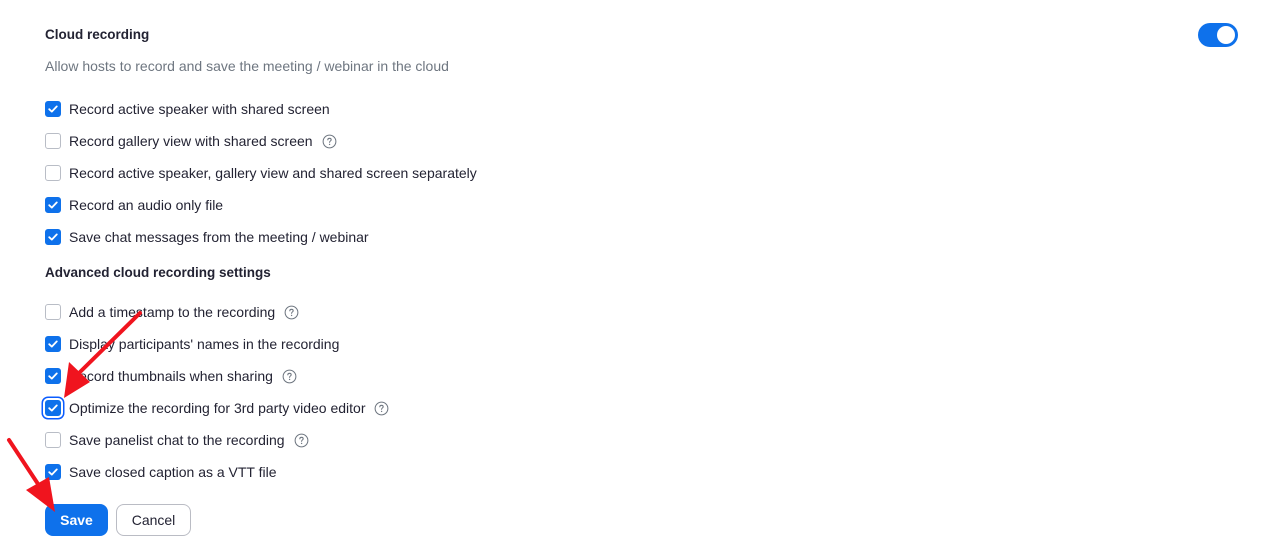 This screenshot has height=557, width=1274. I want to click on option-label: Record gallery view with shared screen, so click(191, 141).